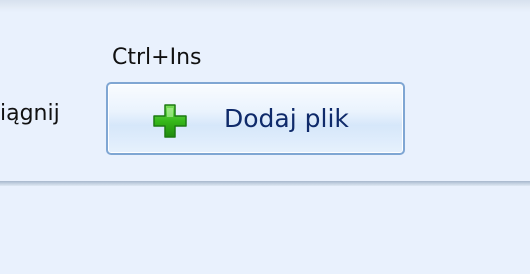  What do you see at coordinates (170, 121) in the screenshot?
I see `plus-icon` at bounding box center [170, 121].